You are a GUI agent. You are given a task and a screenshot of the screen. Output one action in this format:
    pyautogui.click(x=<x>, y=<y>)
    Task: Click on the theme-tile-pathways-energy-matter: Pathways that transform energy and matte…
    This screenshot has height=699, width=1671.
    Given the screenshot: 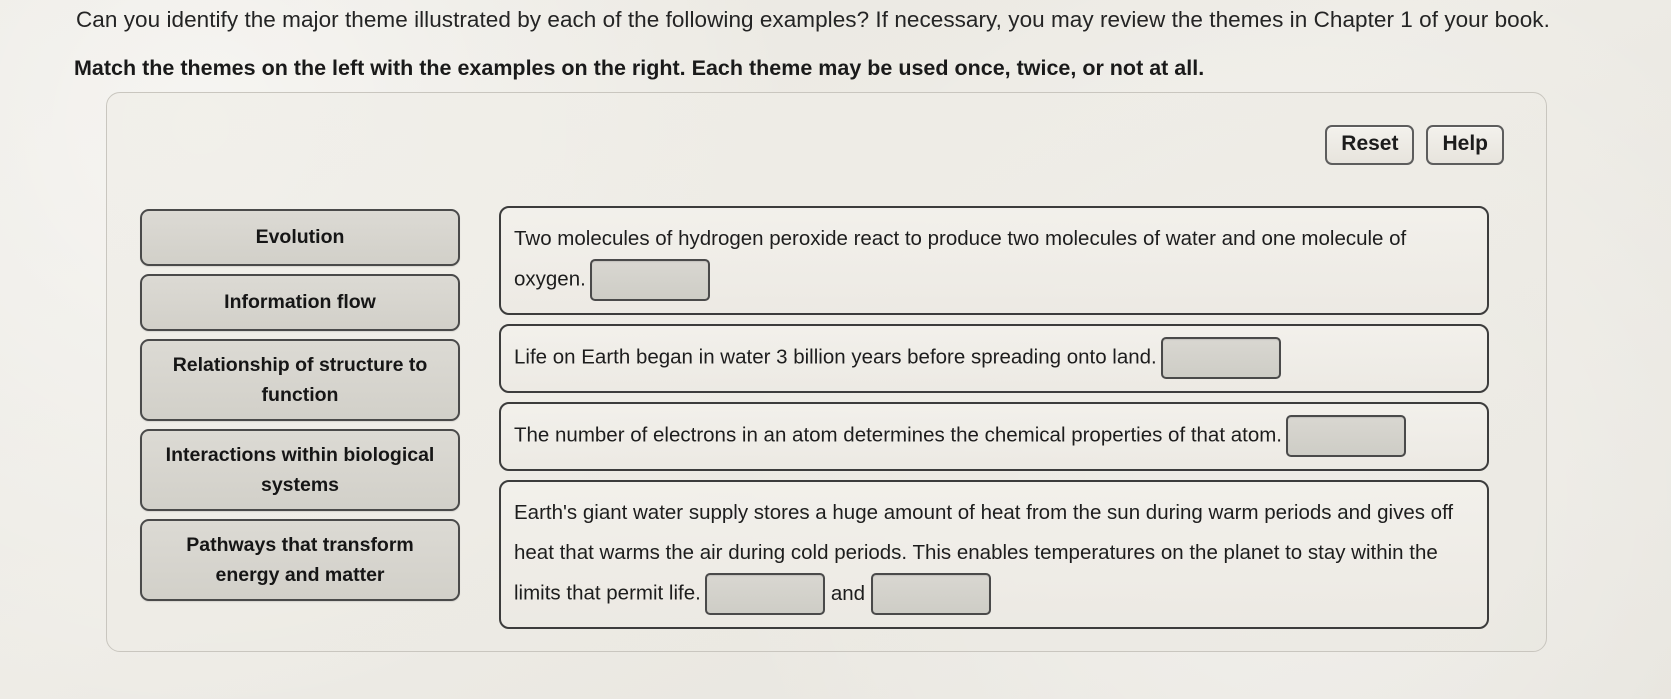 What is the action you would take?
    pyautogui.click(x=300, y=560)
    